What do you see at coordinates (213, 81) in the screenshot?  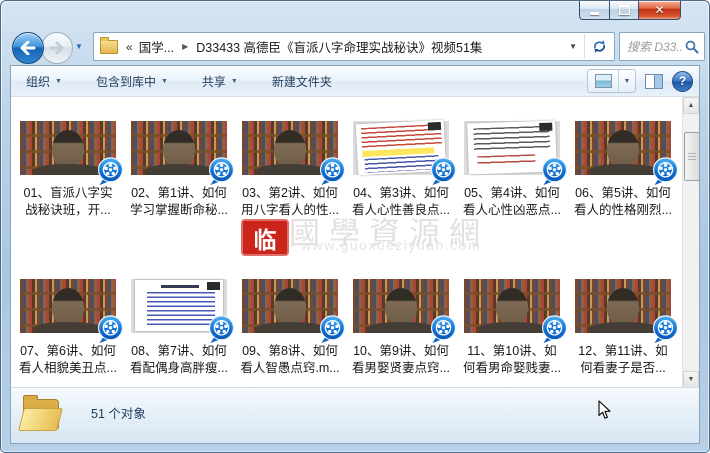 I see `share-label: 共享` at bounding box center [213, 81].